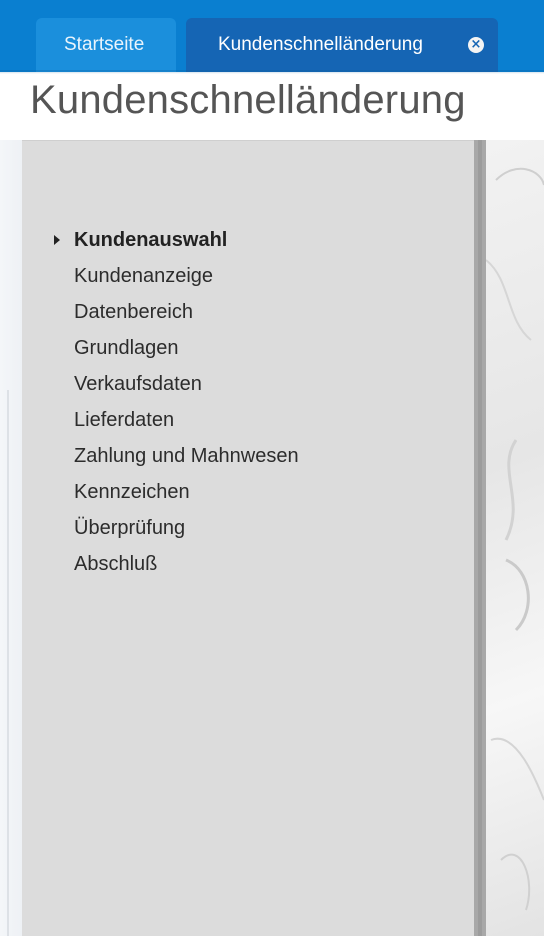 Image resolution: width=544 pixels, height=936 pixels. I want to click on nav-item-label: Datenbereich, so click(133, 312).